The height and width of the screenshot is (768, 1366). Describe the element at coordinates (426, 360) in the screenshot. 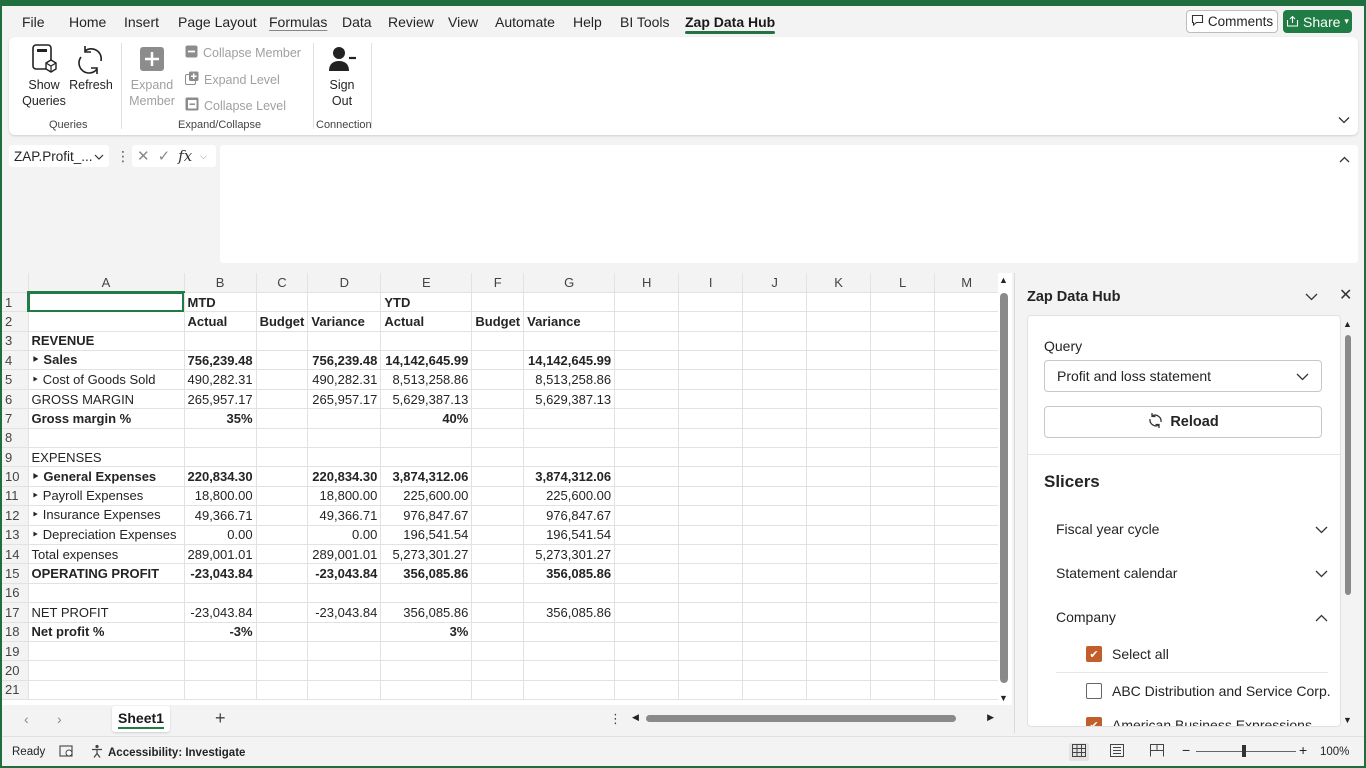

I see `cell: 14,142,645.99` at that location.